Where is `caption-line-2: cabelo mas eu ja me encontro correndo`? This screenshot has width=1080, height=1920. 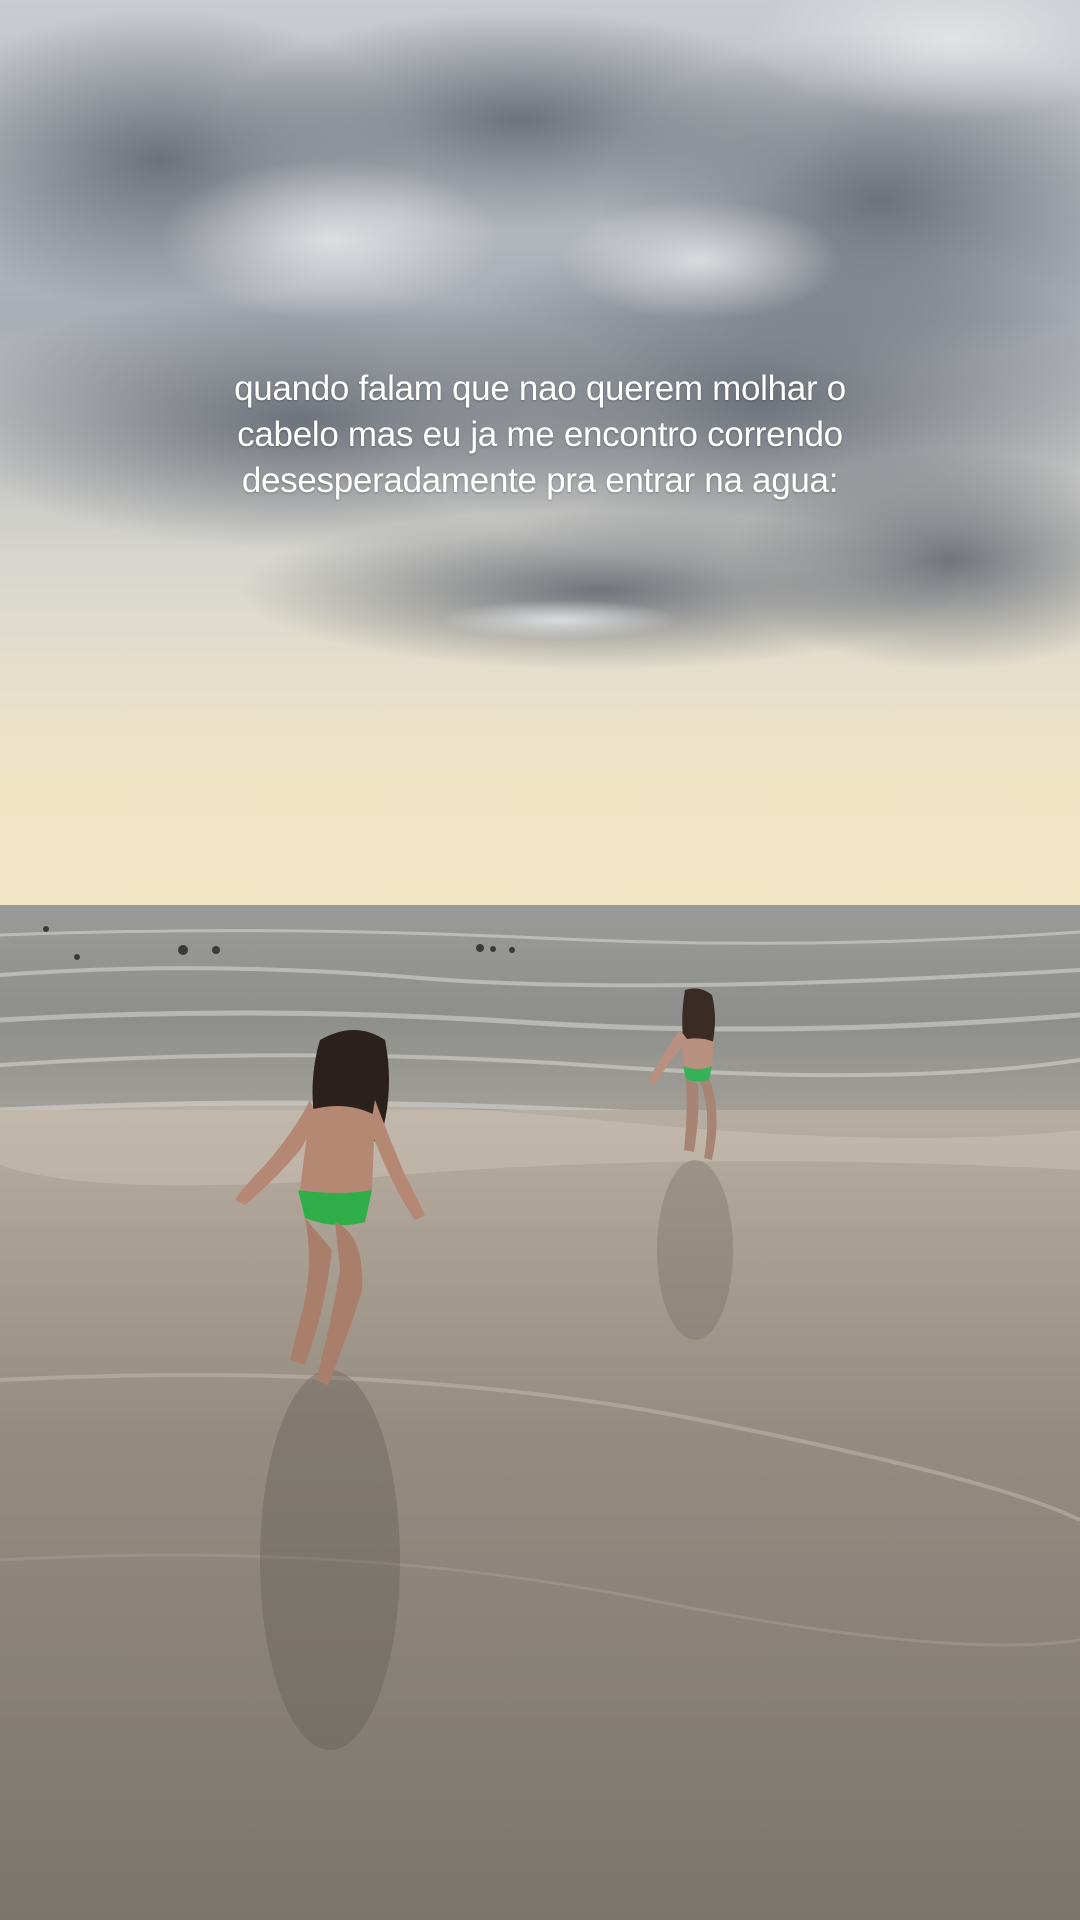 caption-line-2: cabelo mas eu ja me encontro correndo is located at coordinates (540, 434).